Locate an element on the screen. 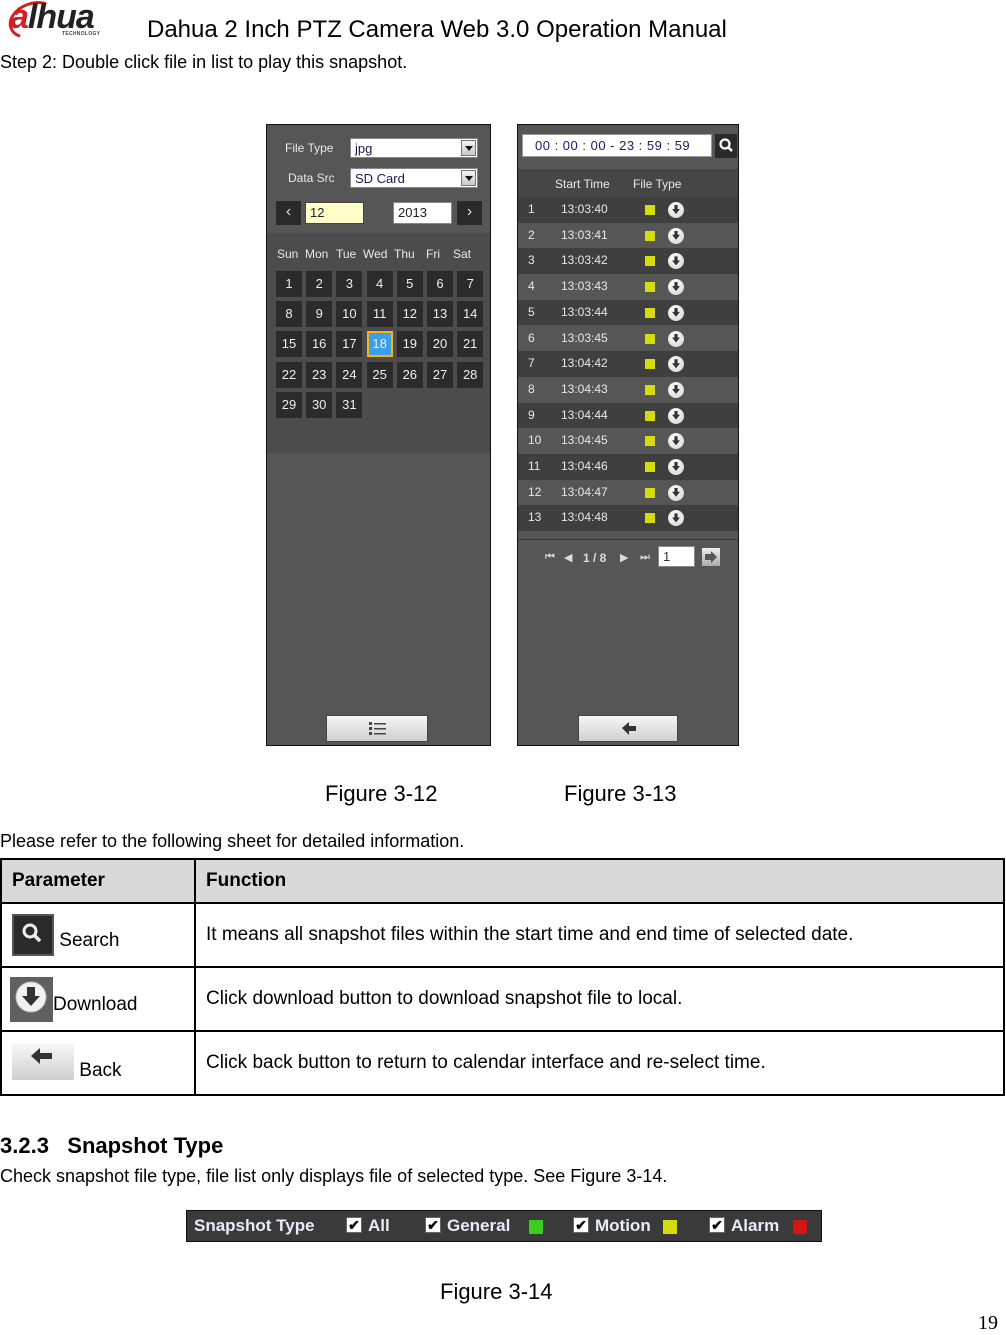 The height and width of the screenshot is (1335, 1006). month-input: 12 is located at coordinates (334, 213).